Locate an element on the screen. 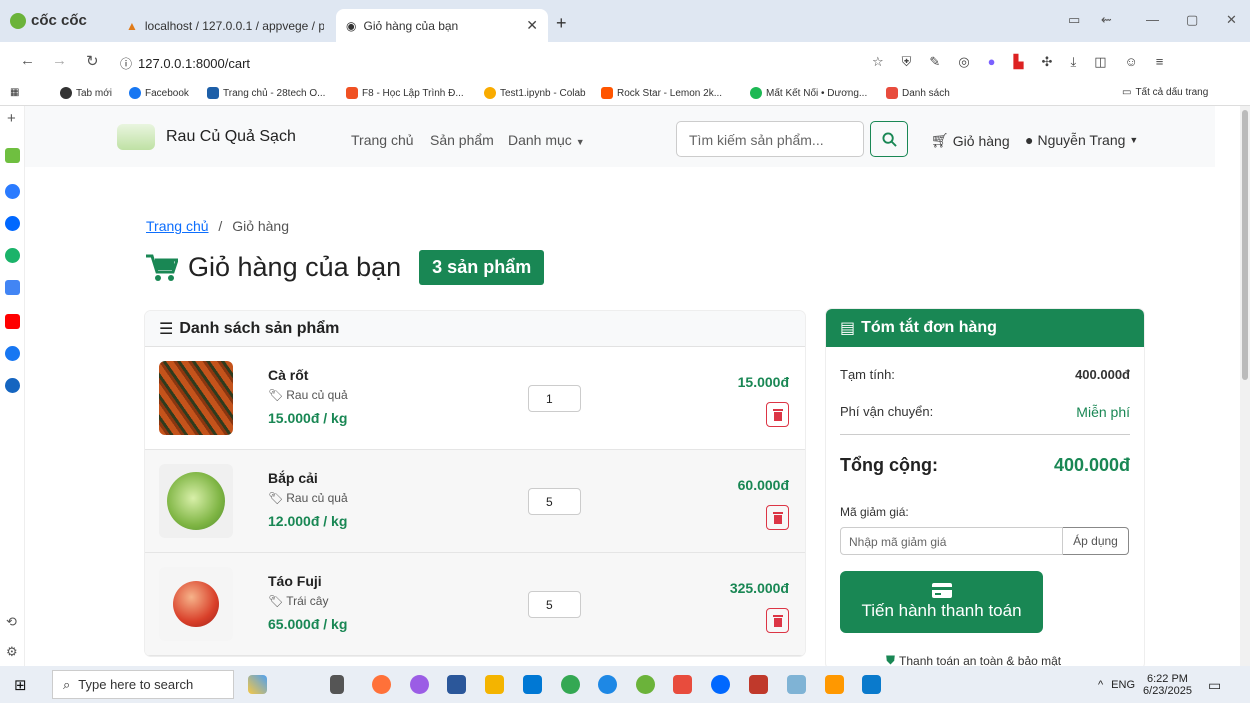  cart-card-header: ☰ Danh sách sản phẩm is located at coordinates (475, 329).